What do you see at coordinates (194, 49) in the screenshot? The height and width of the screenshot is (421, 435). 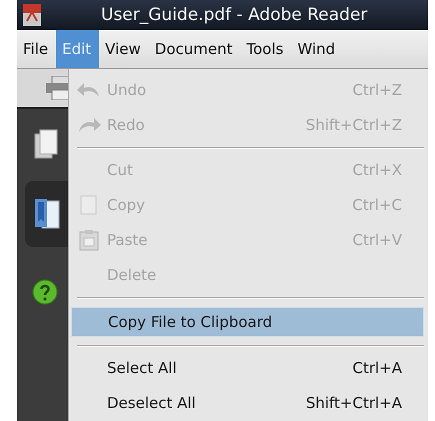 I see `menu-bar-item: Document` at bounding box center [194, 49].